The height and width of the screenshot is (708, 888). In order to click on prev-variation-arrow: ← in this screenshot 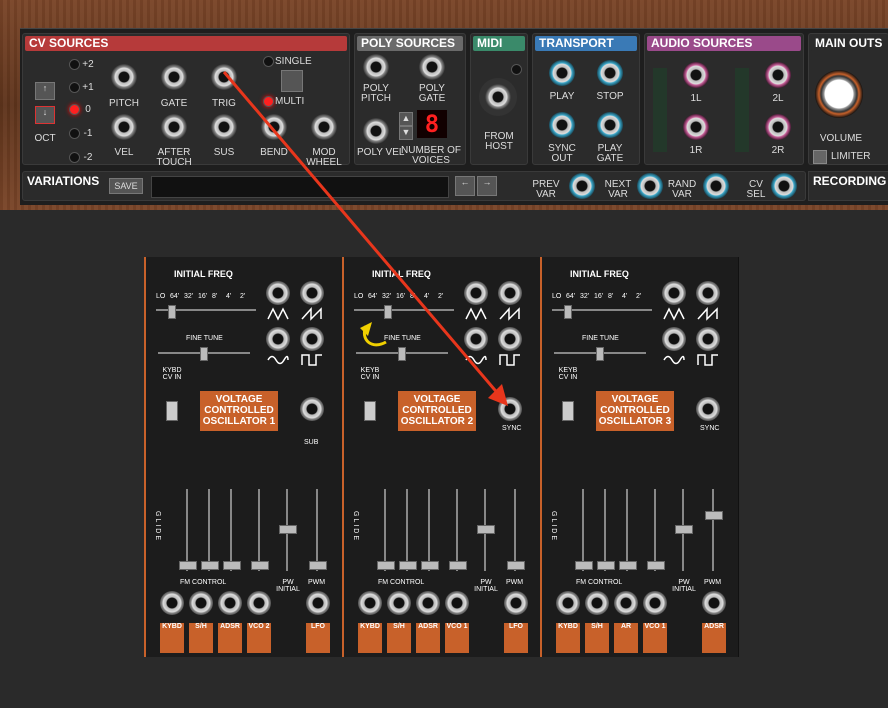, I will do `click(465, 186)`.